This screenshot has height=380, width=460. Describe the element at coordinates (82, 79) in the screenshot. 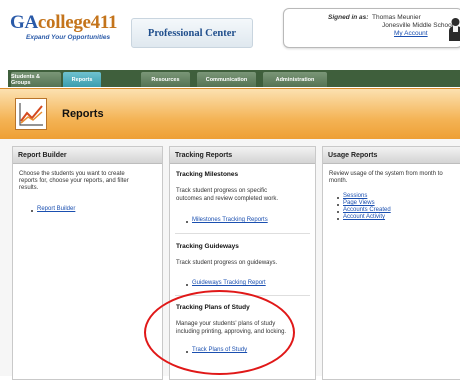

I see `tab-reports: Reports` at that location.